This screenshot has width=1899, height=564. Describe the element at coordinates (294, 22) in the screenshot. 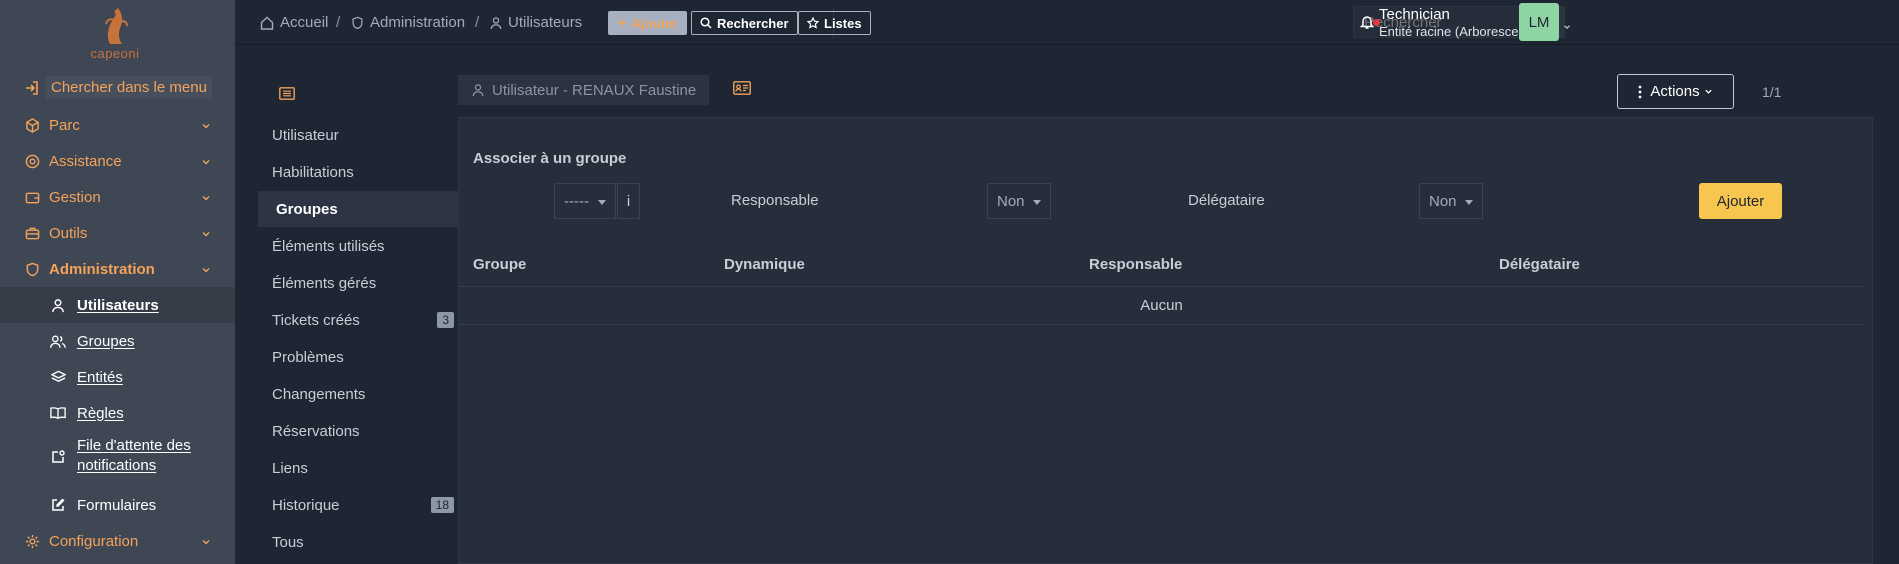

I see `breadcrumb-accueil: Accueil` at that location.